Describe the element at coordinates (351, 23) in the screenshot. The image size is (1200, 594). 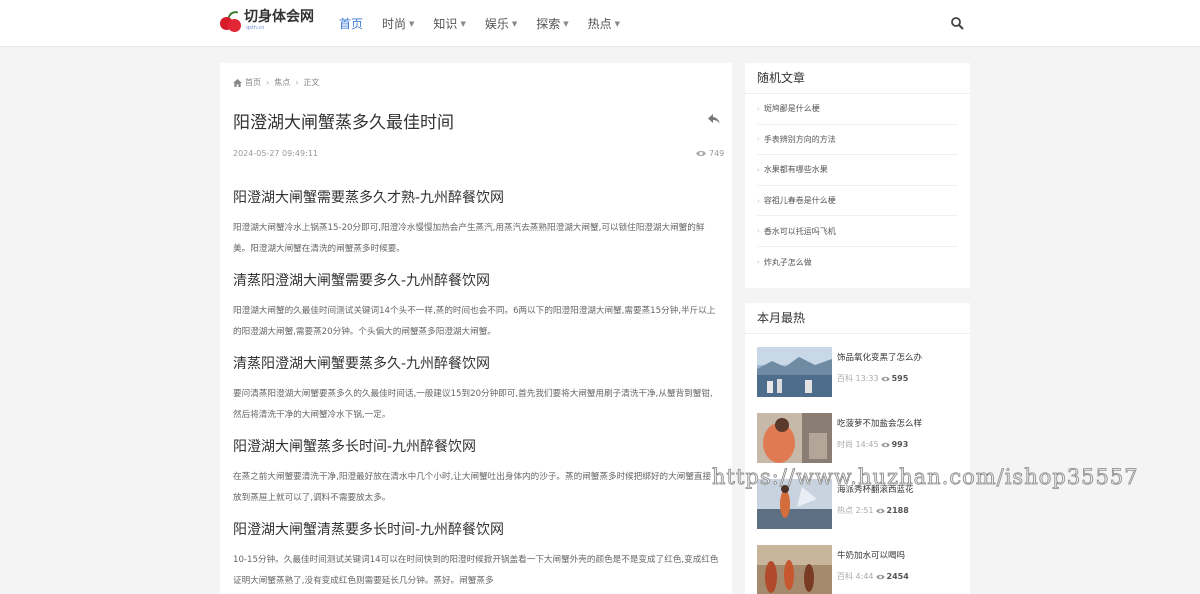
I see `nav-item-home: 首页` at that location.